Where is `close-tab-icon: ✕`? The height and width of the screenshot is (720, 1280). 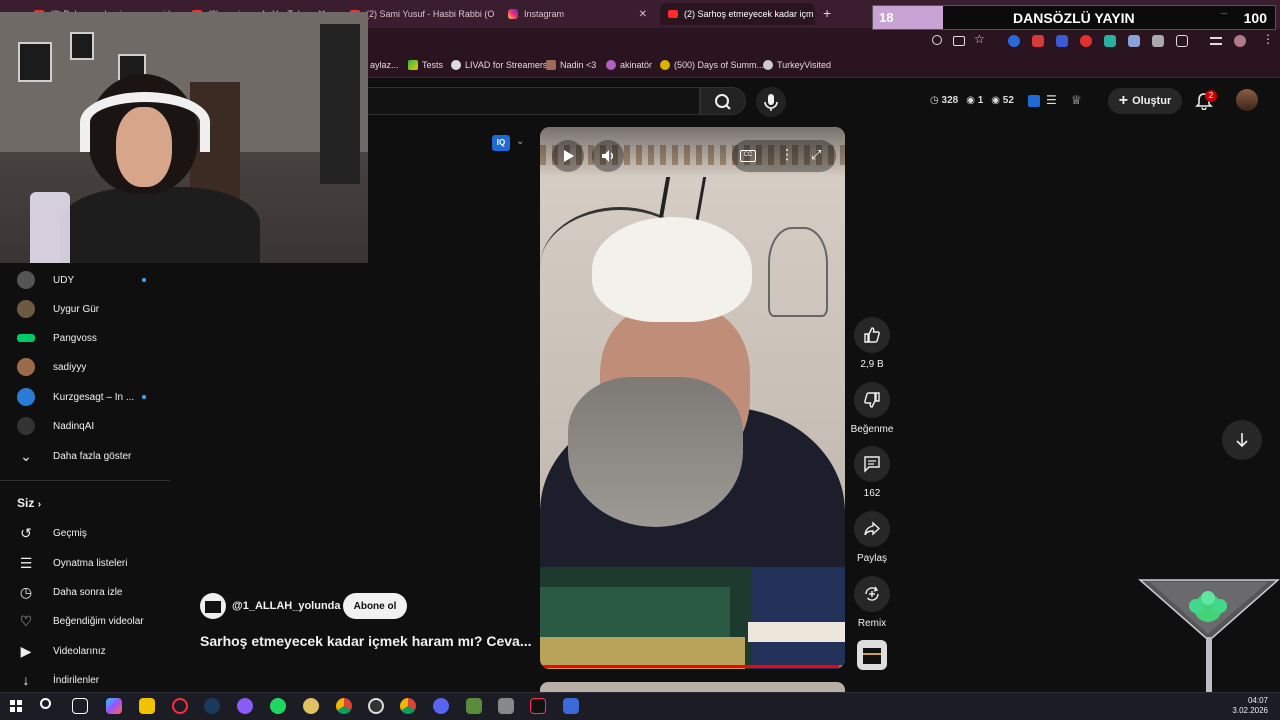
close-tab-icon: ✕ is located at coordinates (643, 14).